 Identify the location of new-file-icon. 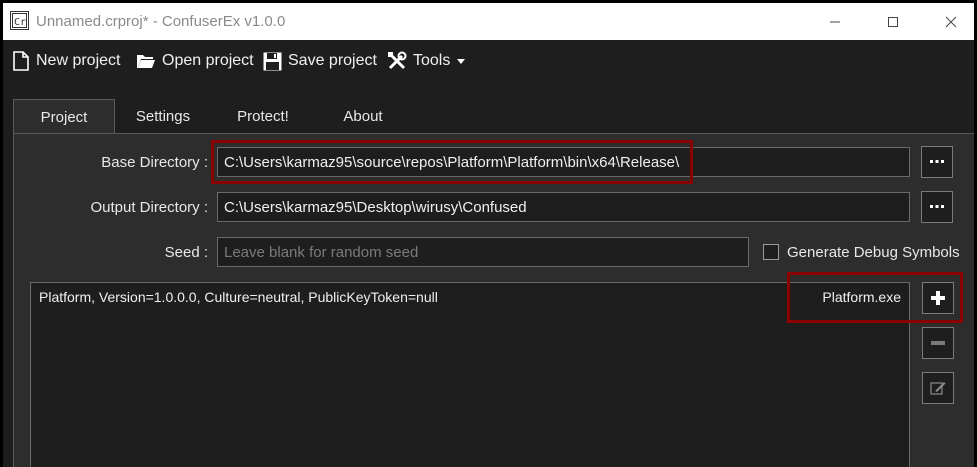
(21, 61).